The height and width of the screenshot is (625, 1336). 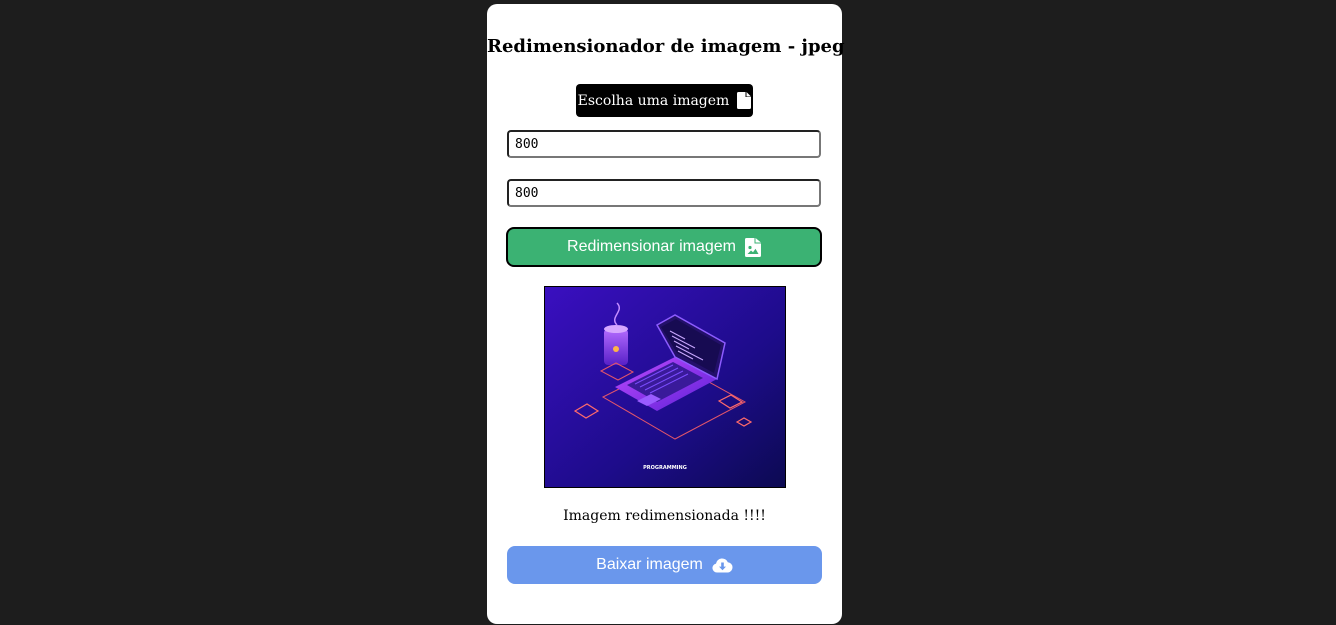 I want to click on resize-image-button: Redimensionar imagem, so click(x=664, y=247).